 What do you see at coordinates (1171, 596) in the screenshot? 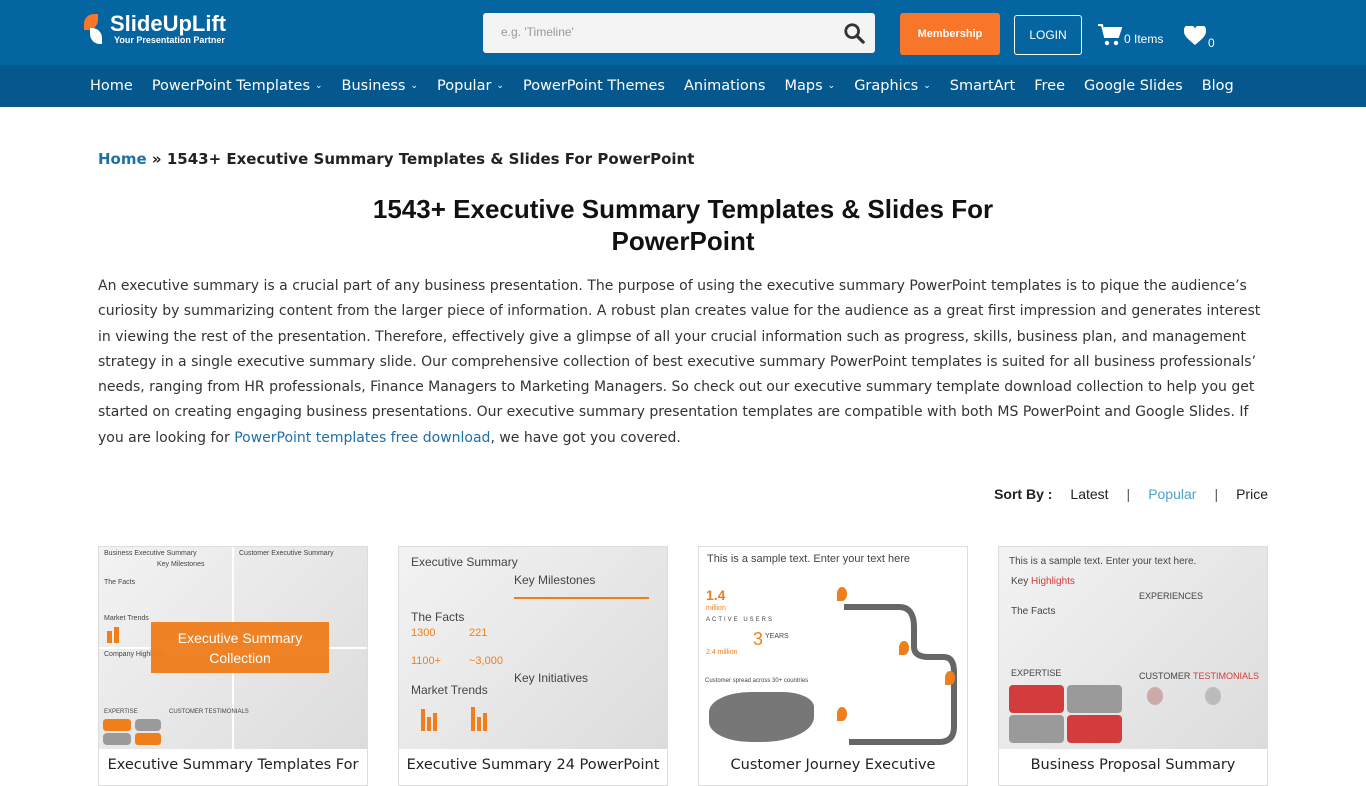
I see `thumb-text: EXPERIENCES` at bounding box center [1171, 596].